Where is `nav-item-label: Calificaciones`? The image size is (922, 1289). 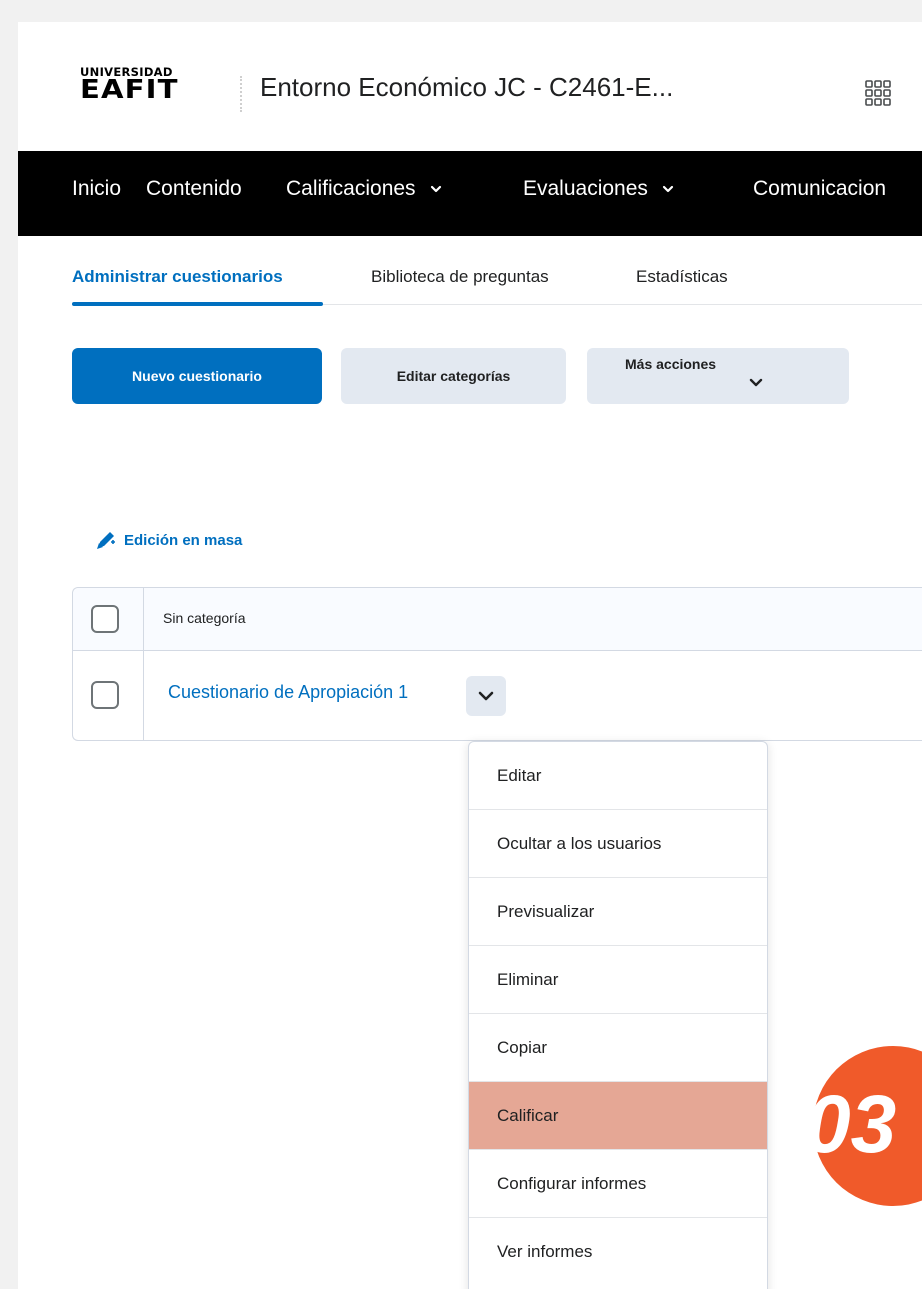 nav-item-label: Calificaciones is located at coordinates (351, 188).